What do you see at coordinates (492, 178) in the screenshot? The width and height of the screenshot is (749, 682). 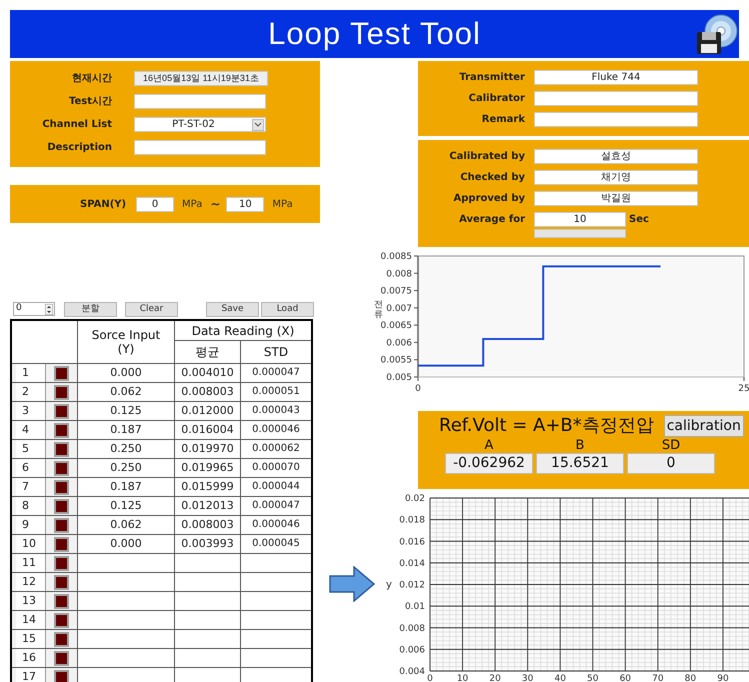 I see `field-label: Checked by` at bounding box center [492, 178].